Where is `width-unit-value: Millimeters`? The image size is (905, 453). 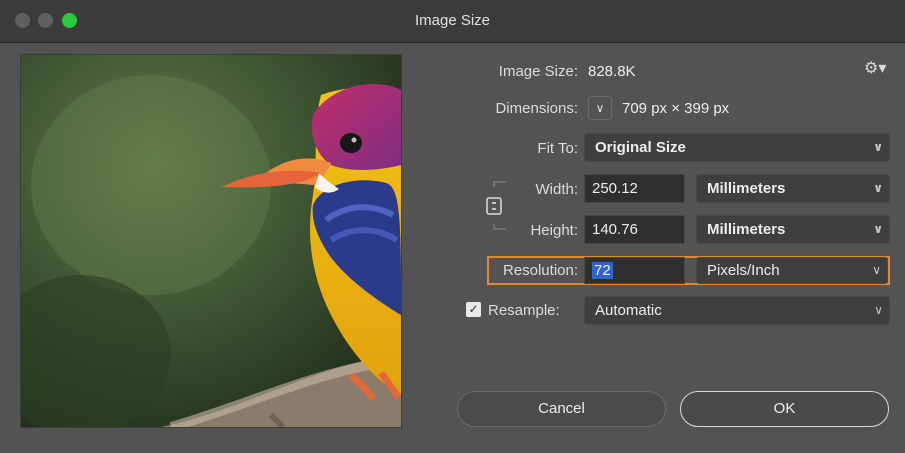 width-unit-value: Millimeters is located at coordinates (746, 188).